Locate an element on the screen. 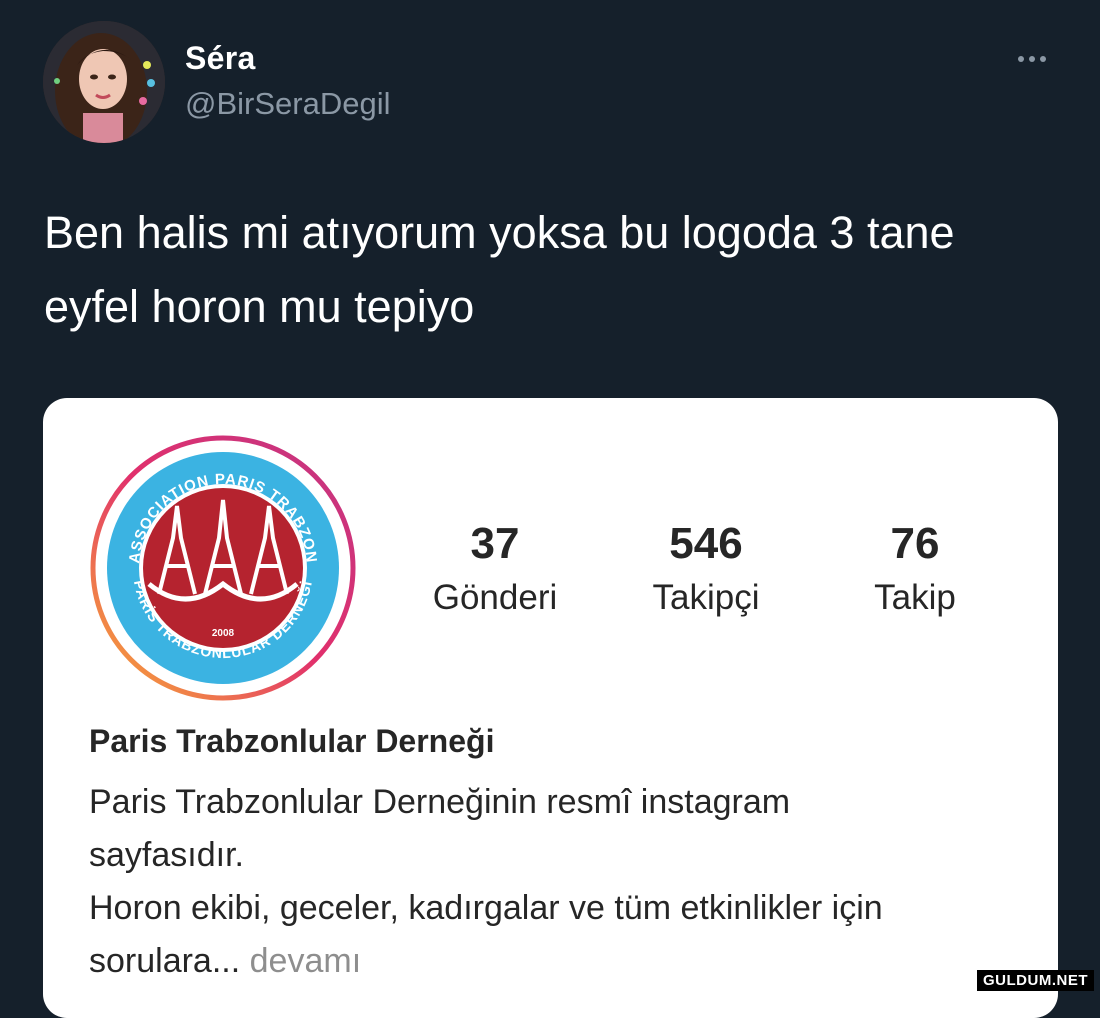 The width and height of the screenshot is (1100, 1018). followers-count: 546 is located at coordinates (706, 543).